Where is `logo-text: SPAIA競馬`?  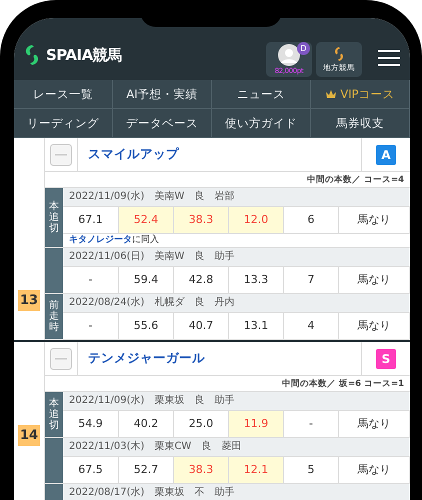 logo-text: SPAIA競馬 is located at coordinates (84, 55).